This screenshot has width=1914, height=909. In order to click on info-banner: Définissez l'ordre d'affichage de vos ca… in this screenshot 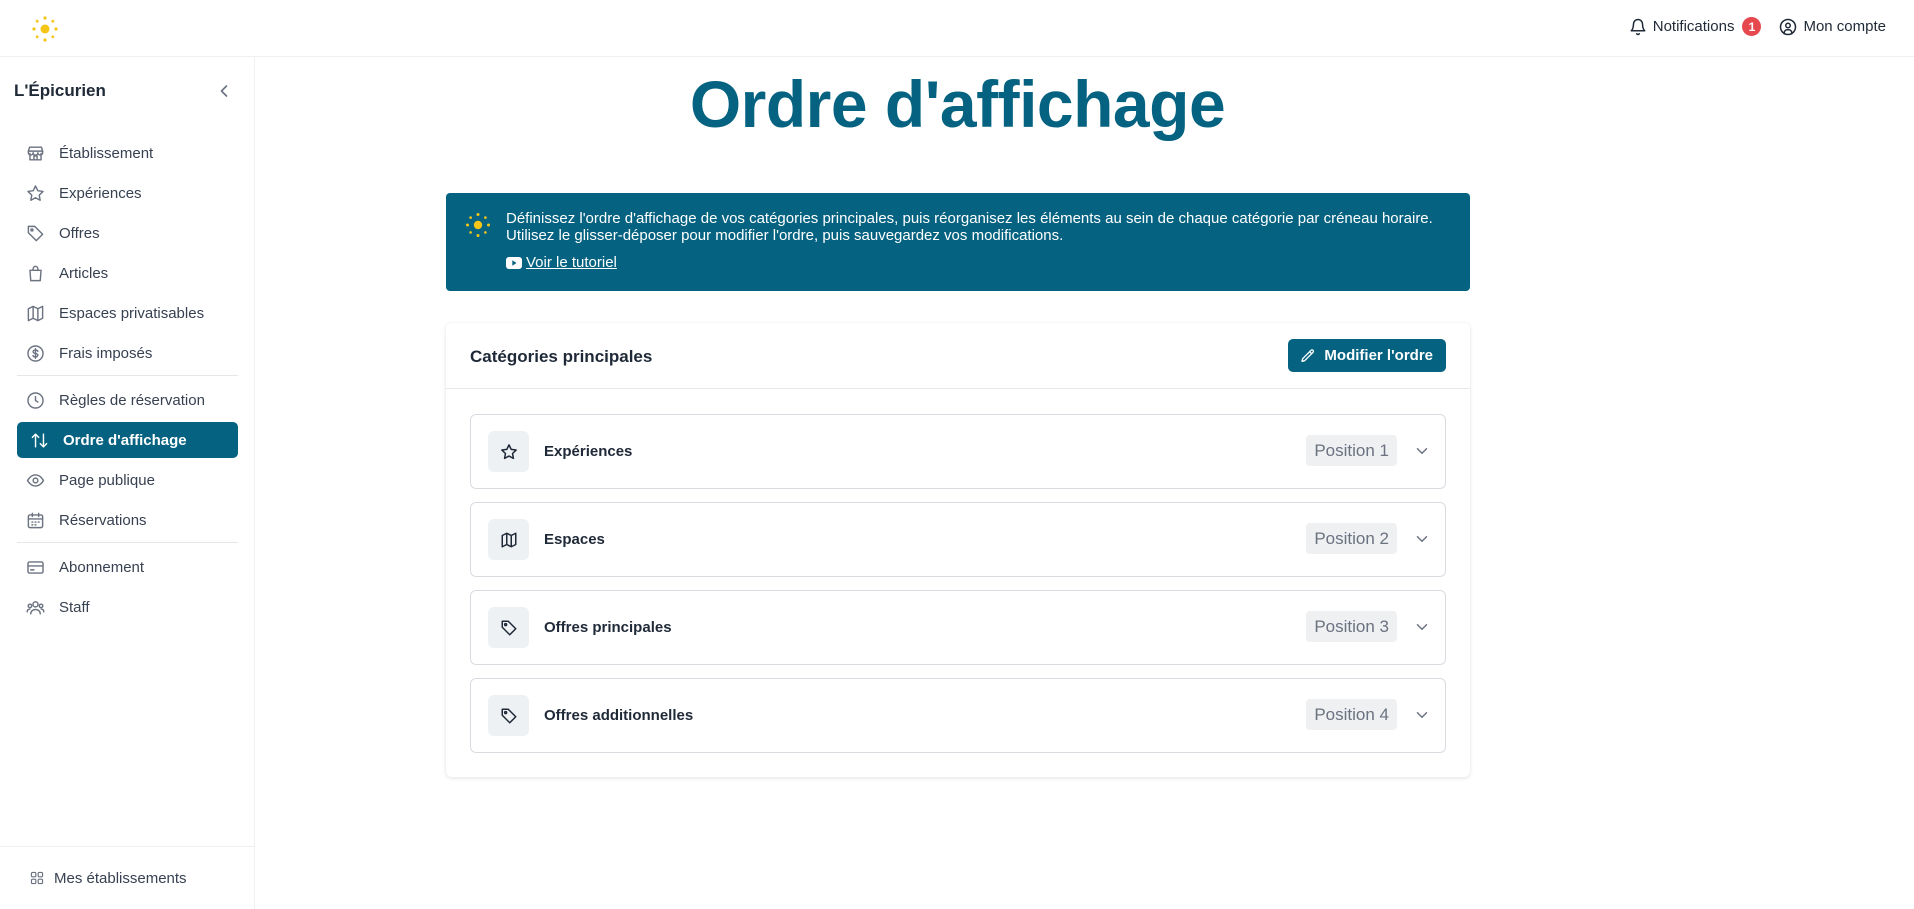, I will do `click(958, 242)`.